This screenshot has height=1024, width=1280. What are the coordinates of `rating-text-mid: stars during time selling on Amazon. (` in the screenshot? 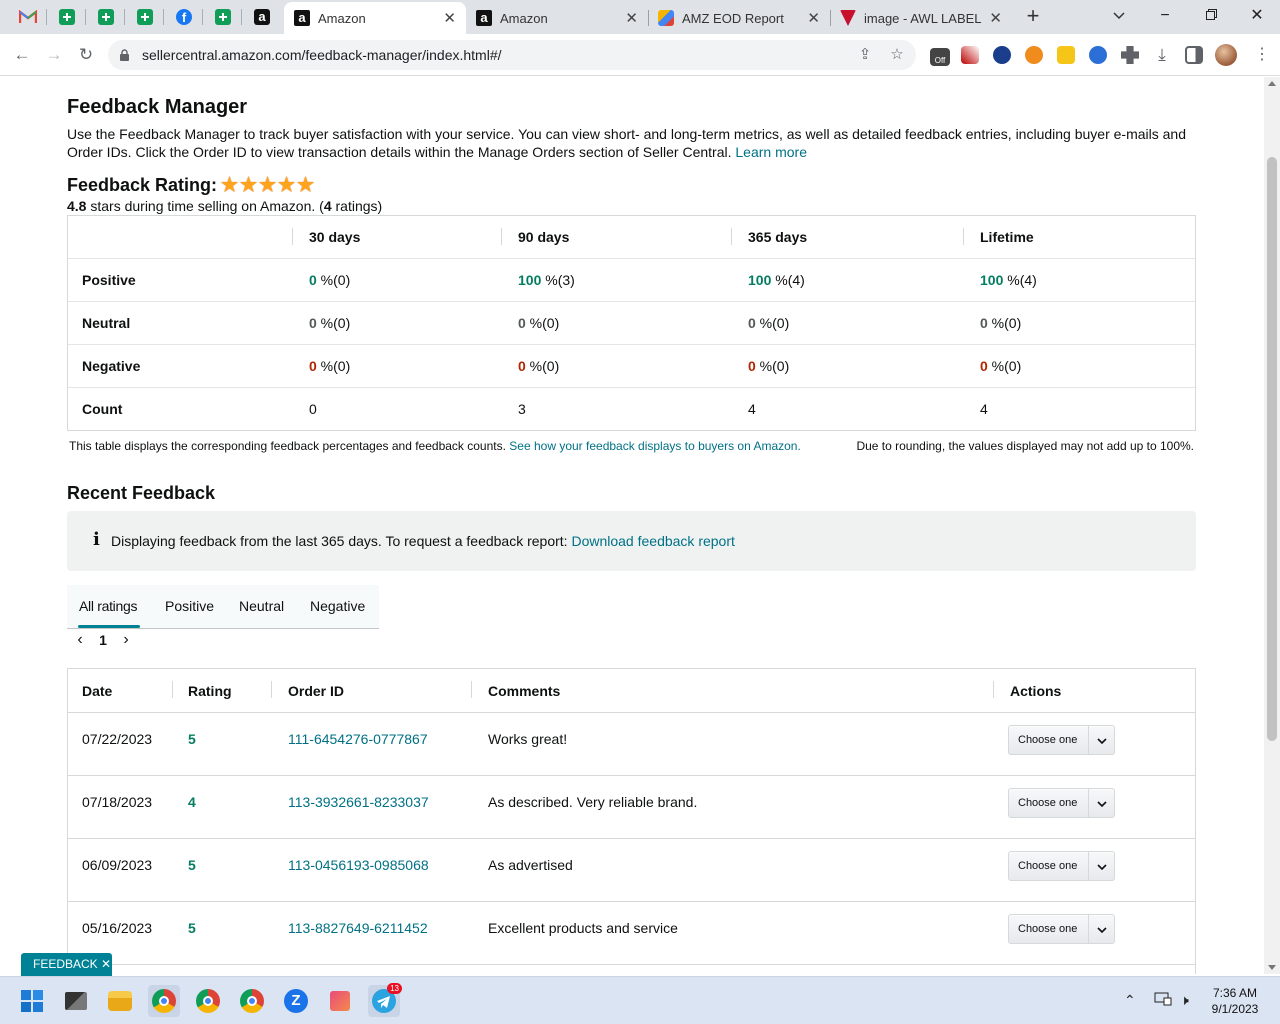 It's located at (205, 206).